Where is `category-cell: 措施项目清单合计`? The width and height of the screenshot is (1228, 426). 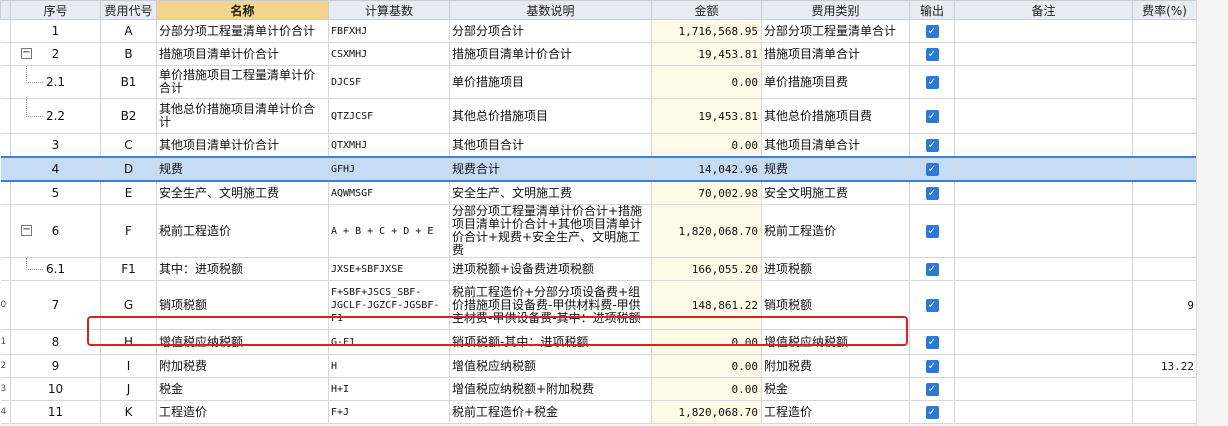 category-cell: 措施项目清单合计 is located at coordinates (835, 54).